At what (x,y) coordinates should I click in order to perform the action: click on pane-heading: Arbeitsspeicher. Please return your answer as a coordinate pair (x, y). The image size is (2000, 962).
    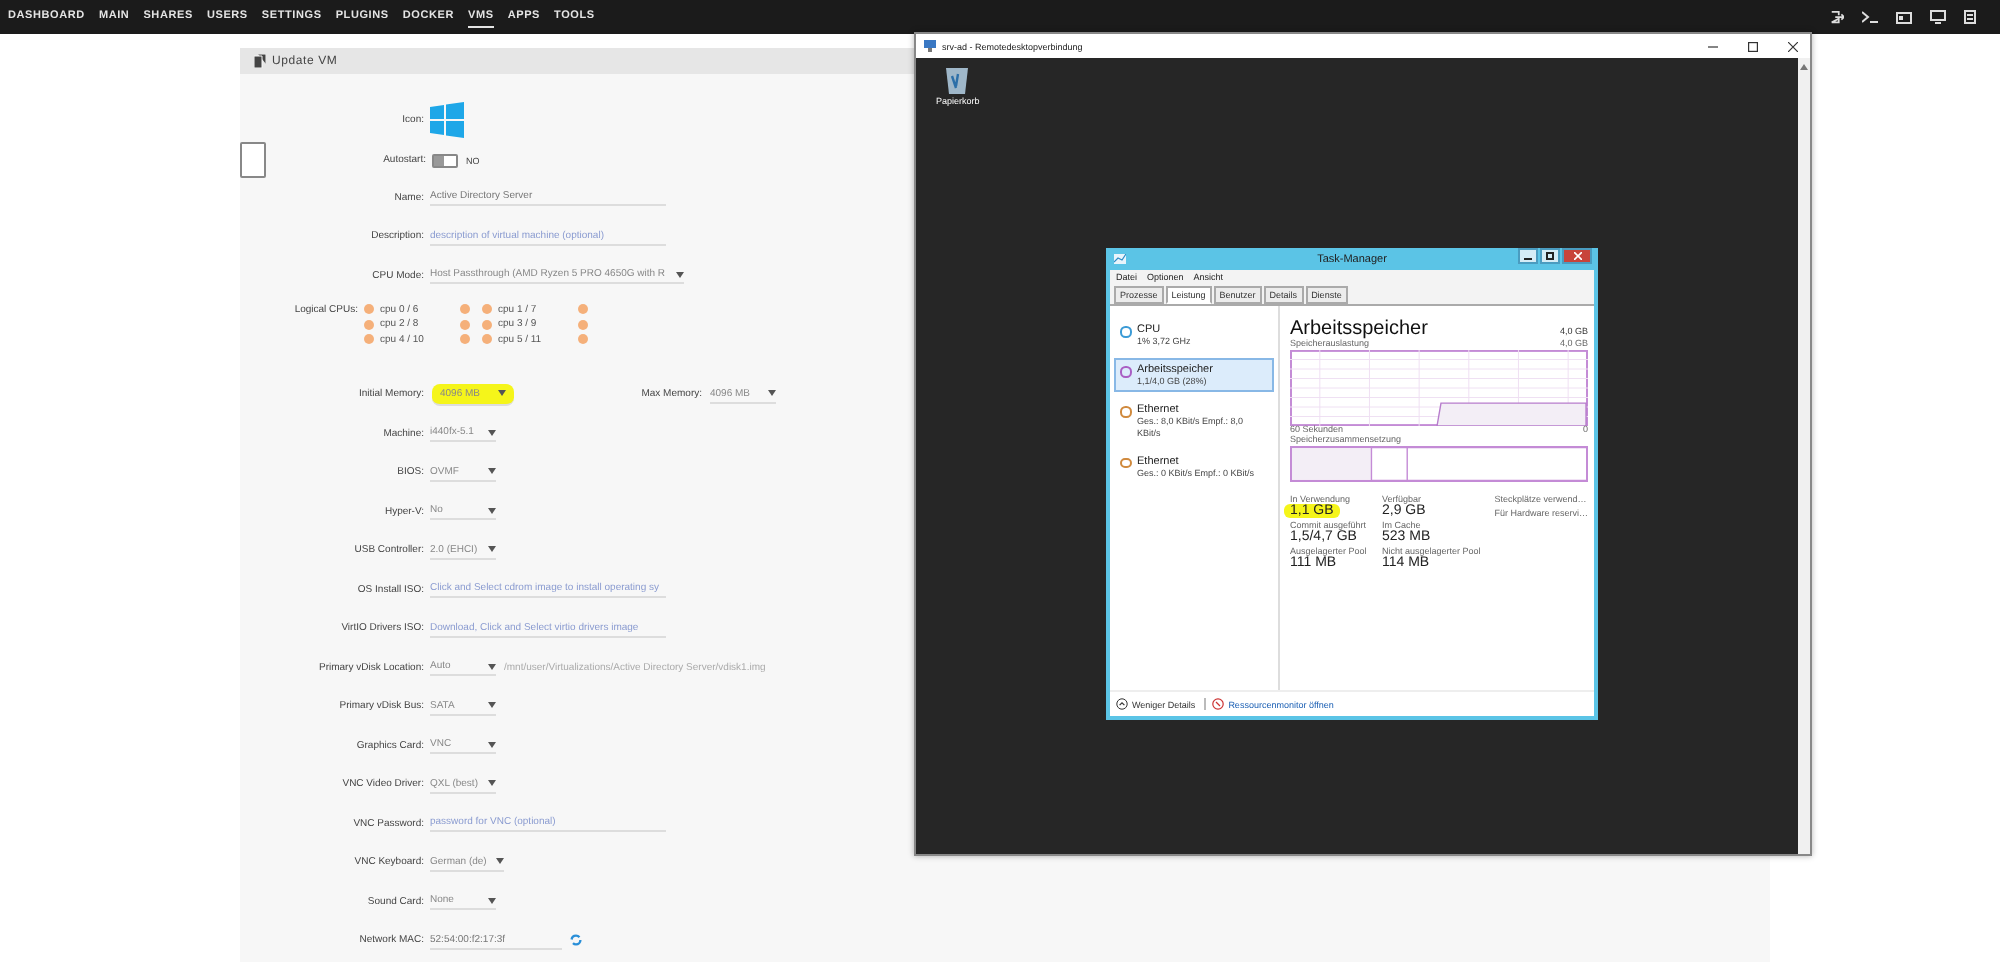
    Looking at the image, I should click on (1359, 329).